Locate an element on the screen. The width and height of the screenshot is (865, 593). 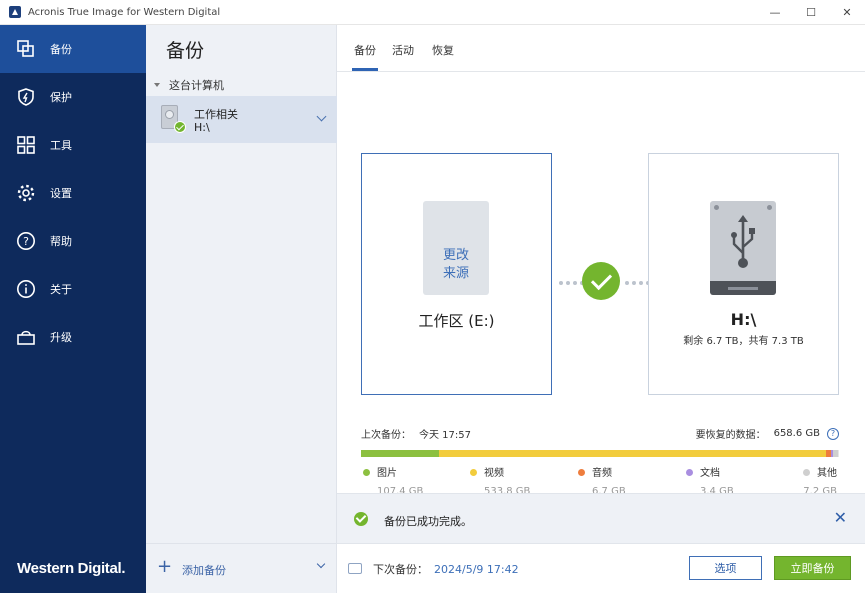
brand-logo: Western Digital. is located at coordinates (71, 568).